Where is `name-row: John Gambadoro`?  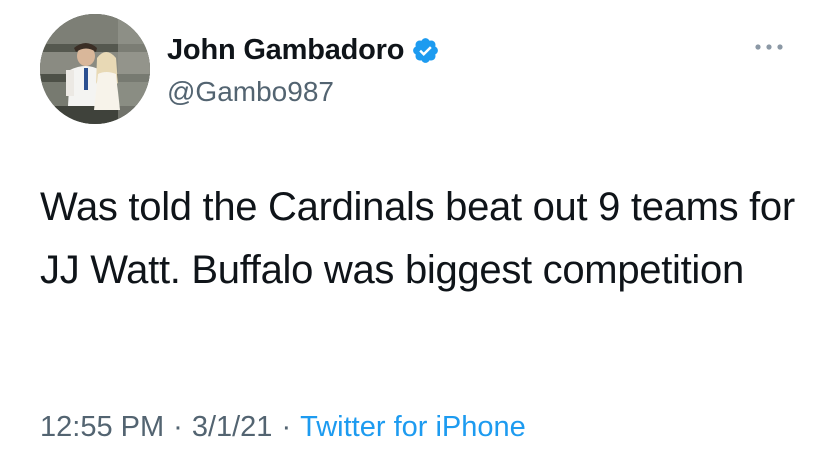
name-row: John Gambadoro is located at coordinates (303, 50).